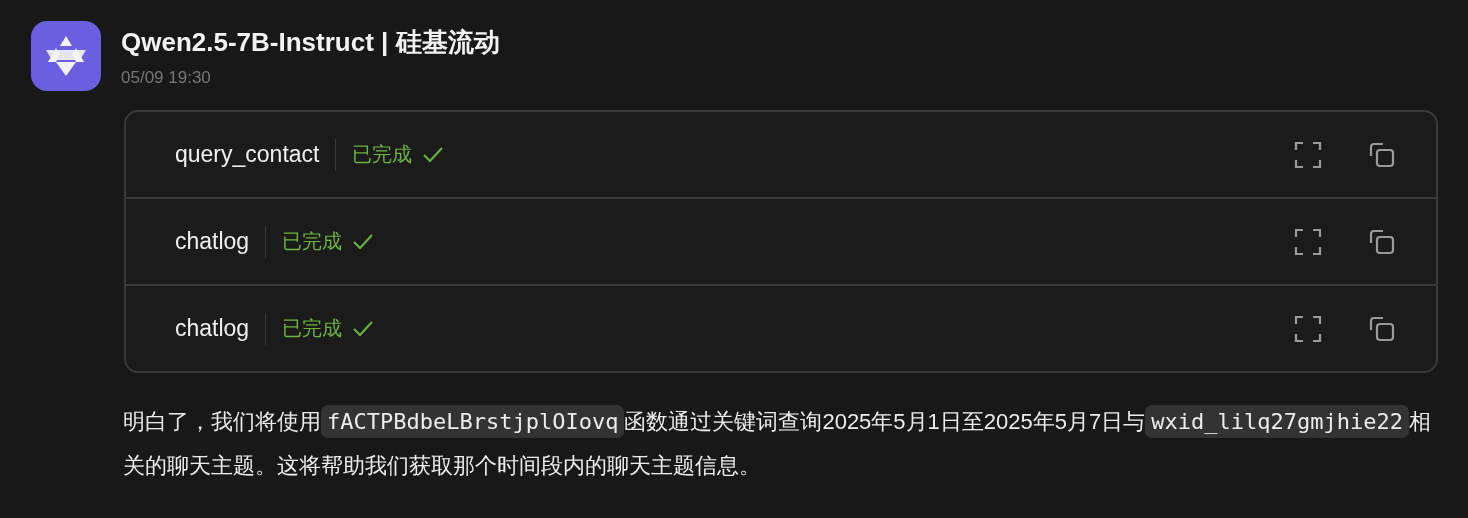 The width and height of the screenshot is (1468, 518). I want to click on tool-name: query_contact, so click(247, 154).